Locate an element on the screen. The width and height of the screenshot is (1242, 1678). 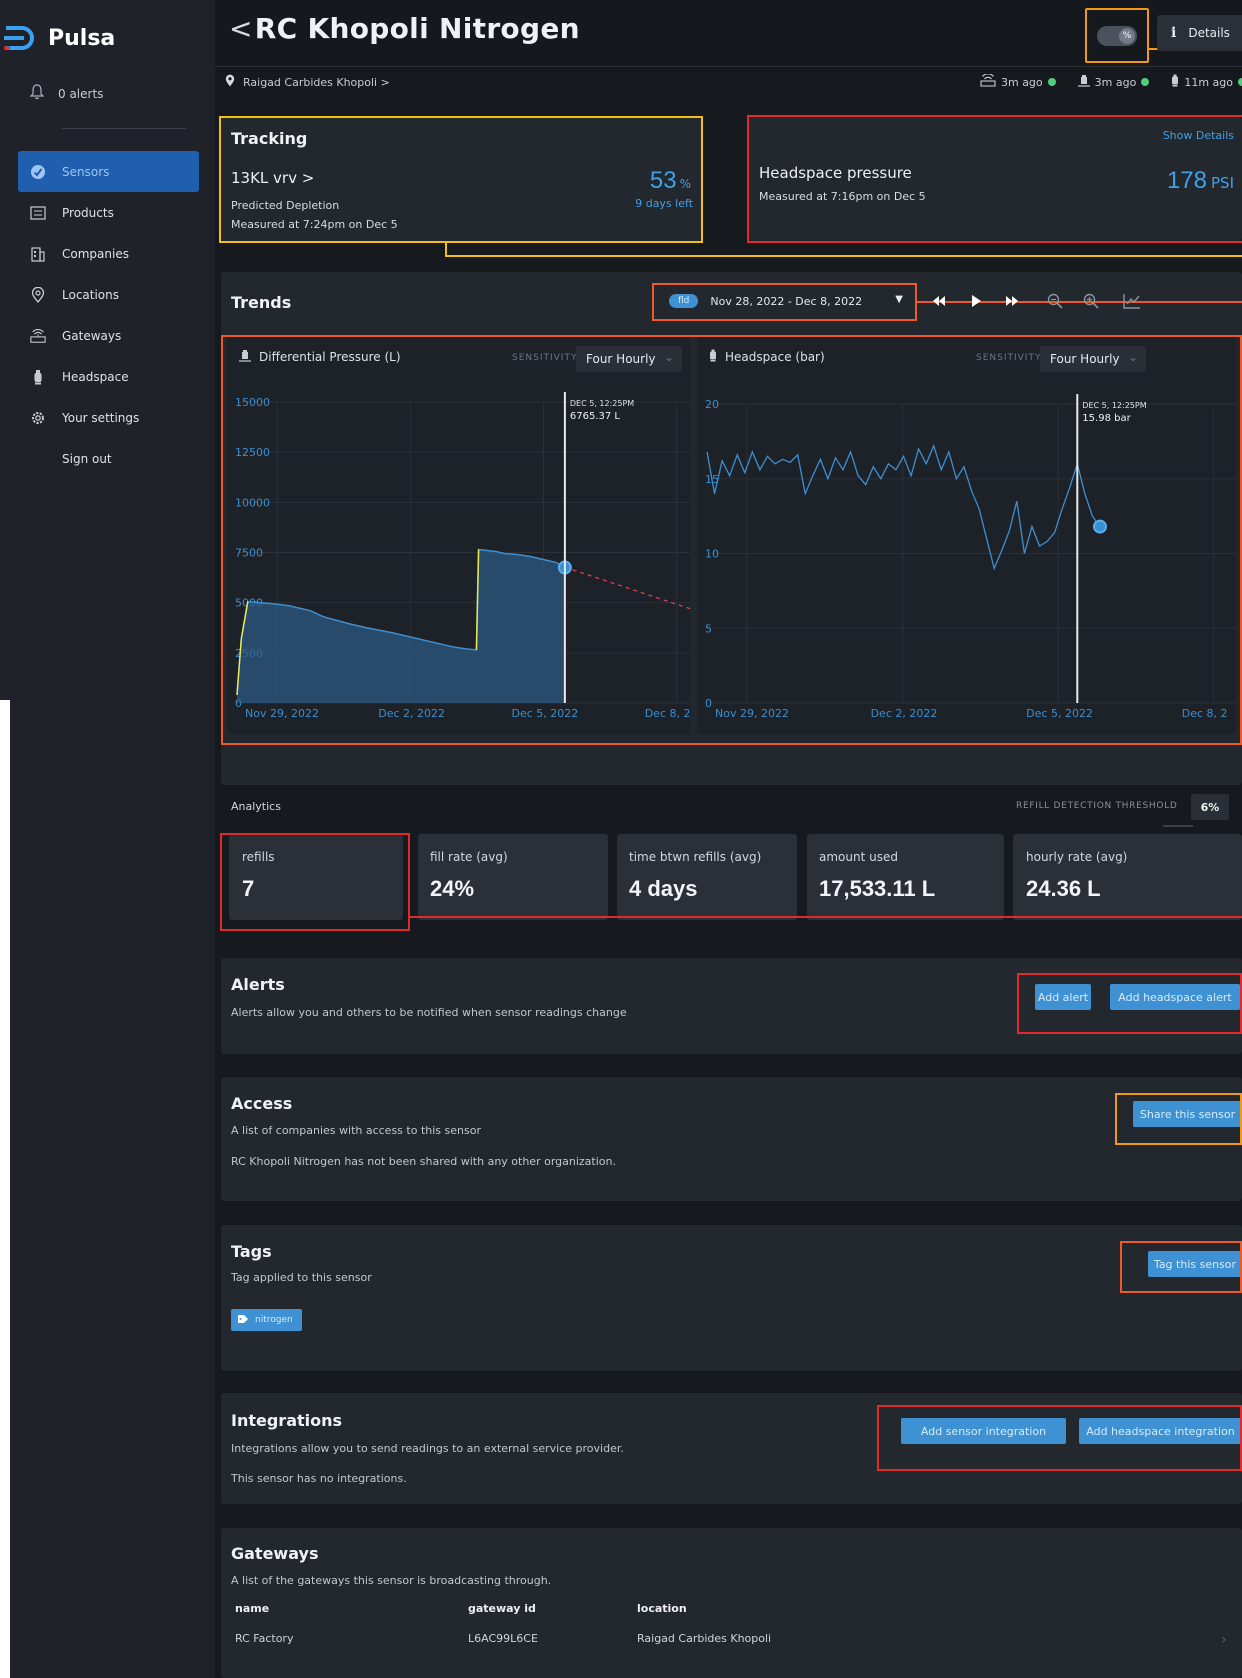
gateways-title: Gateways is located at coordinates (275, 1553).